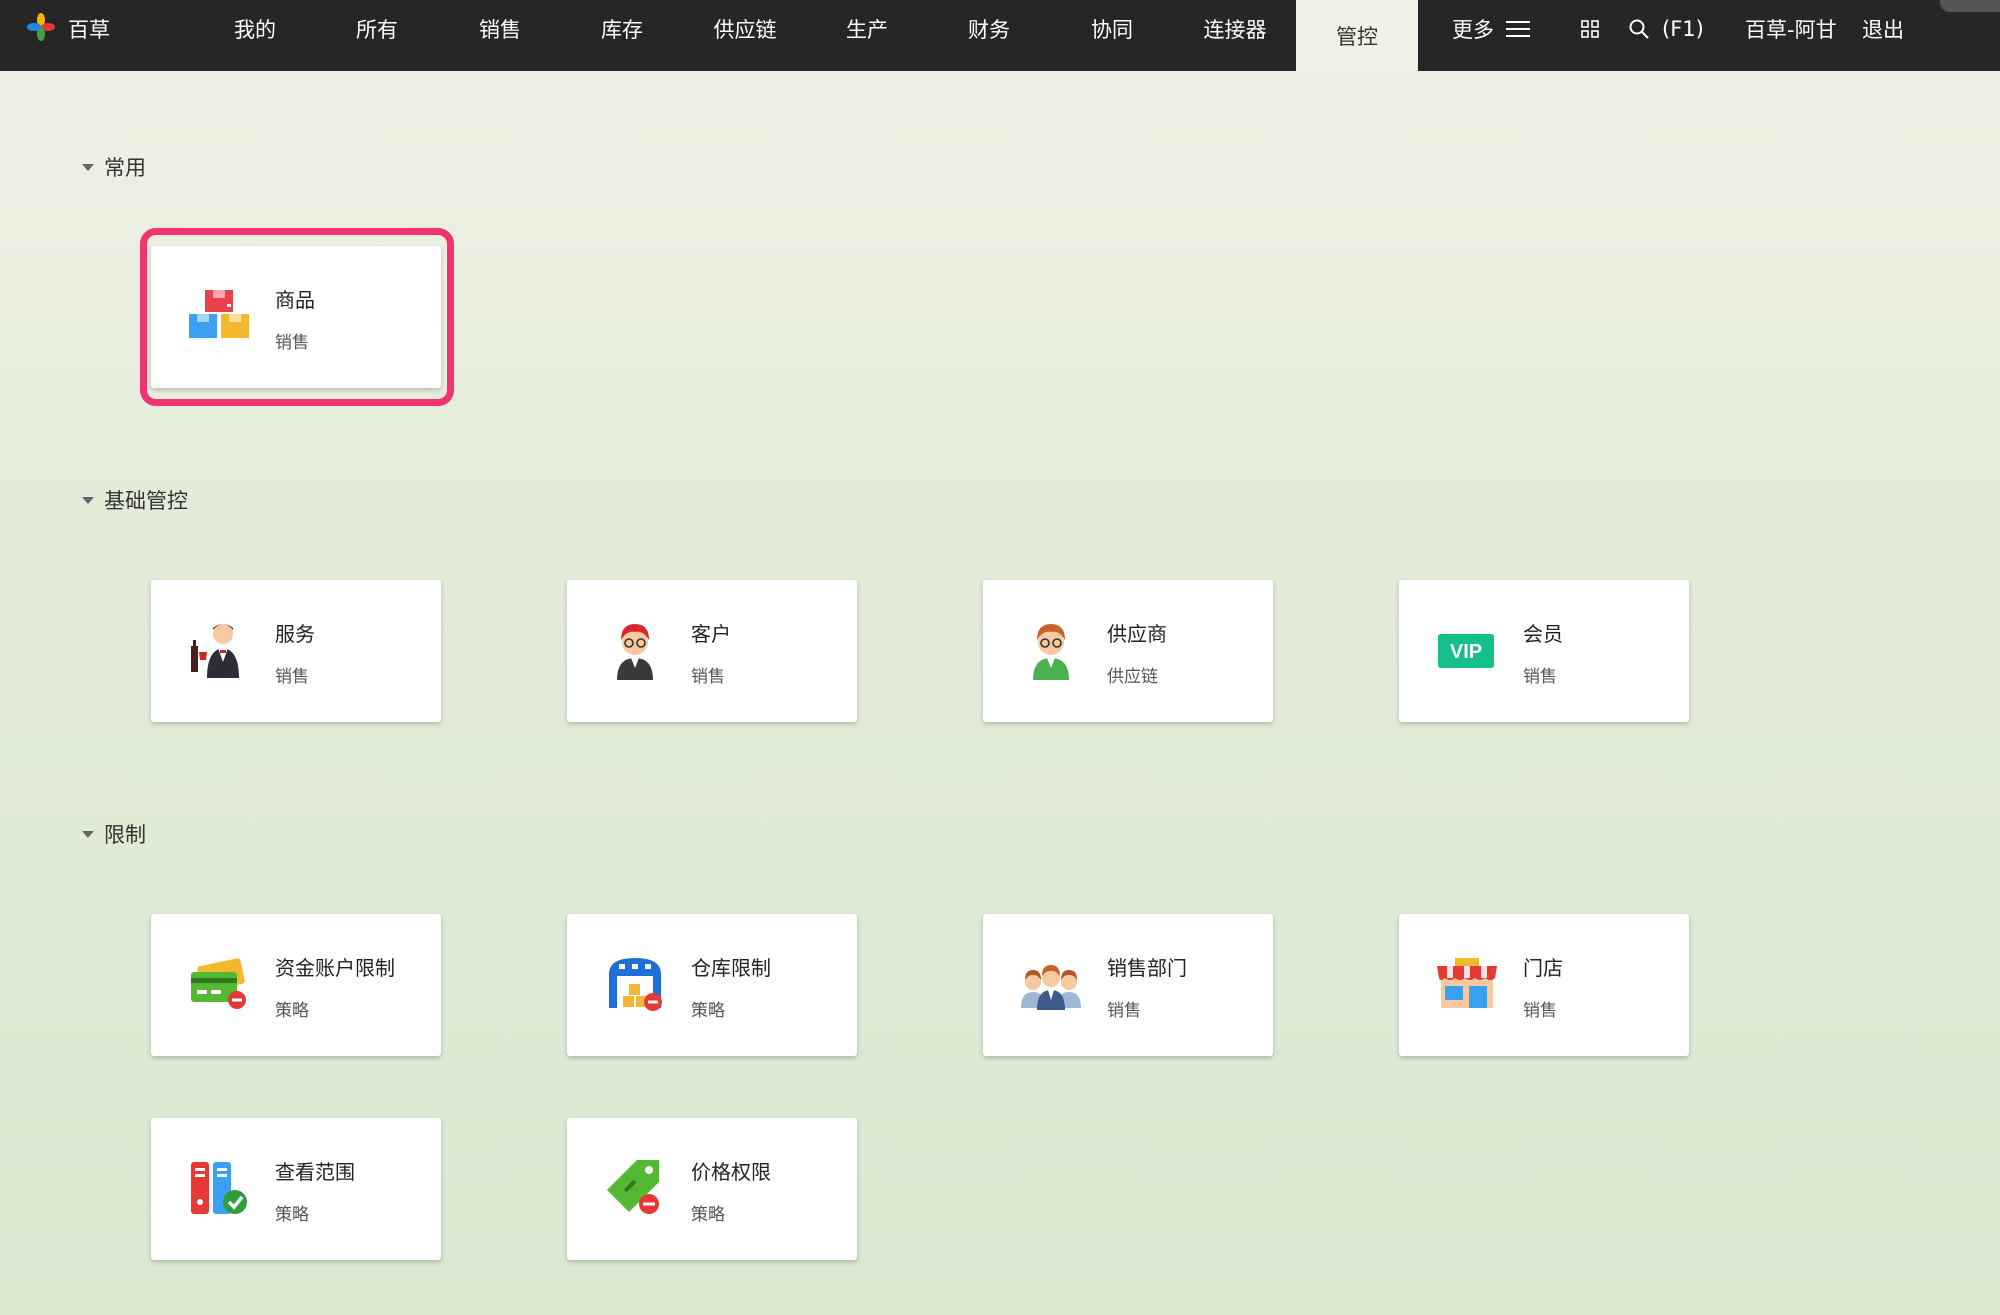 The image size is (2000, 1315). Describe the element at coordinates (1518, 29) in the screenshot. I see `hamburger-icon` at that location.